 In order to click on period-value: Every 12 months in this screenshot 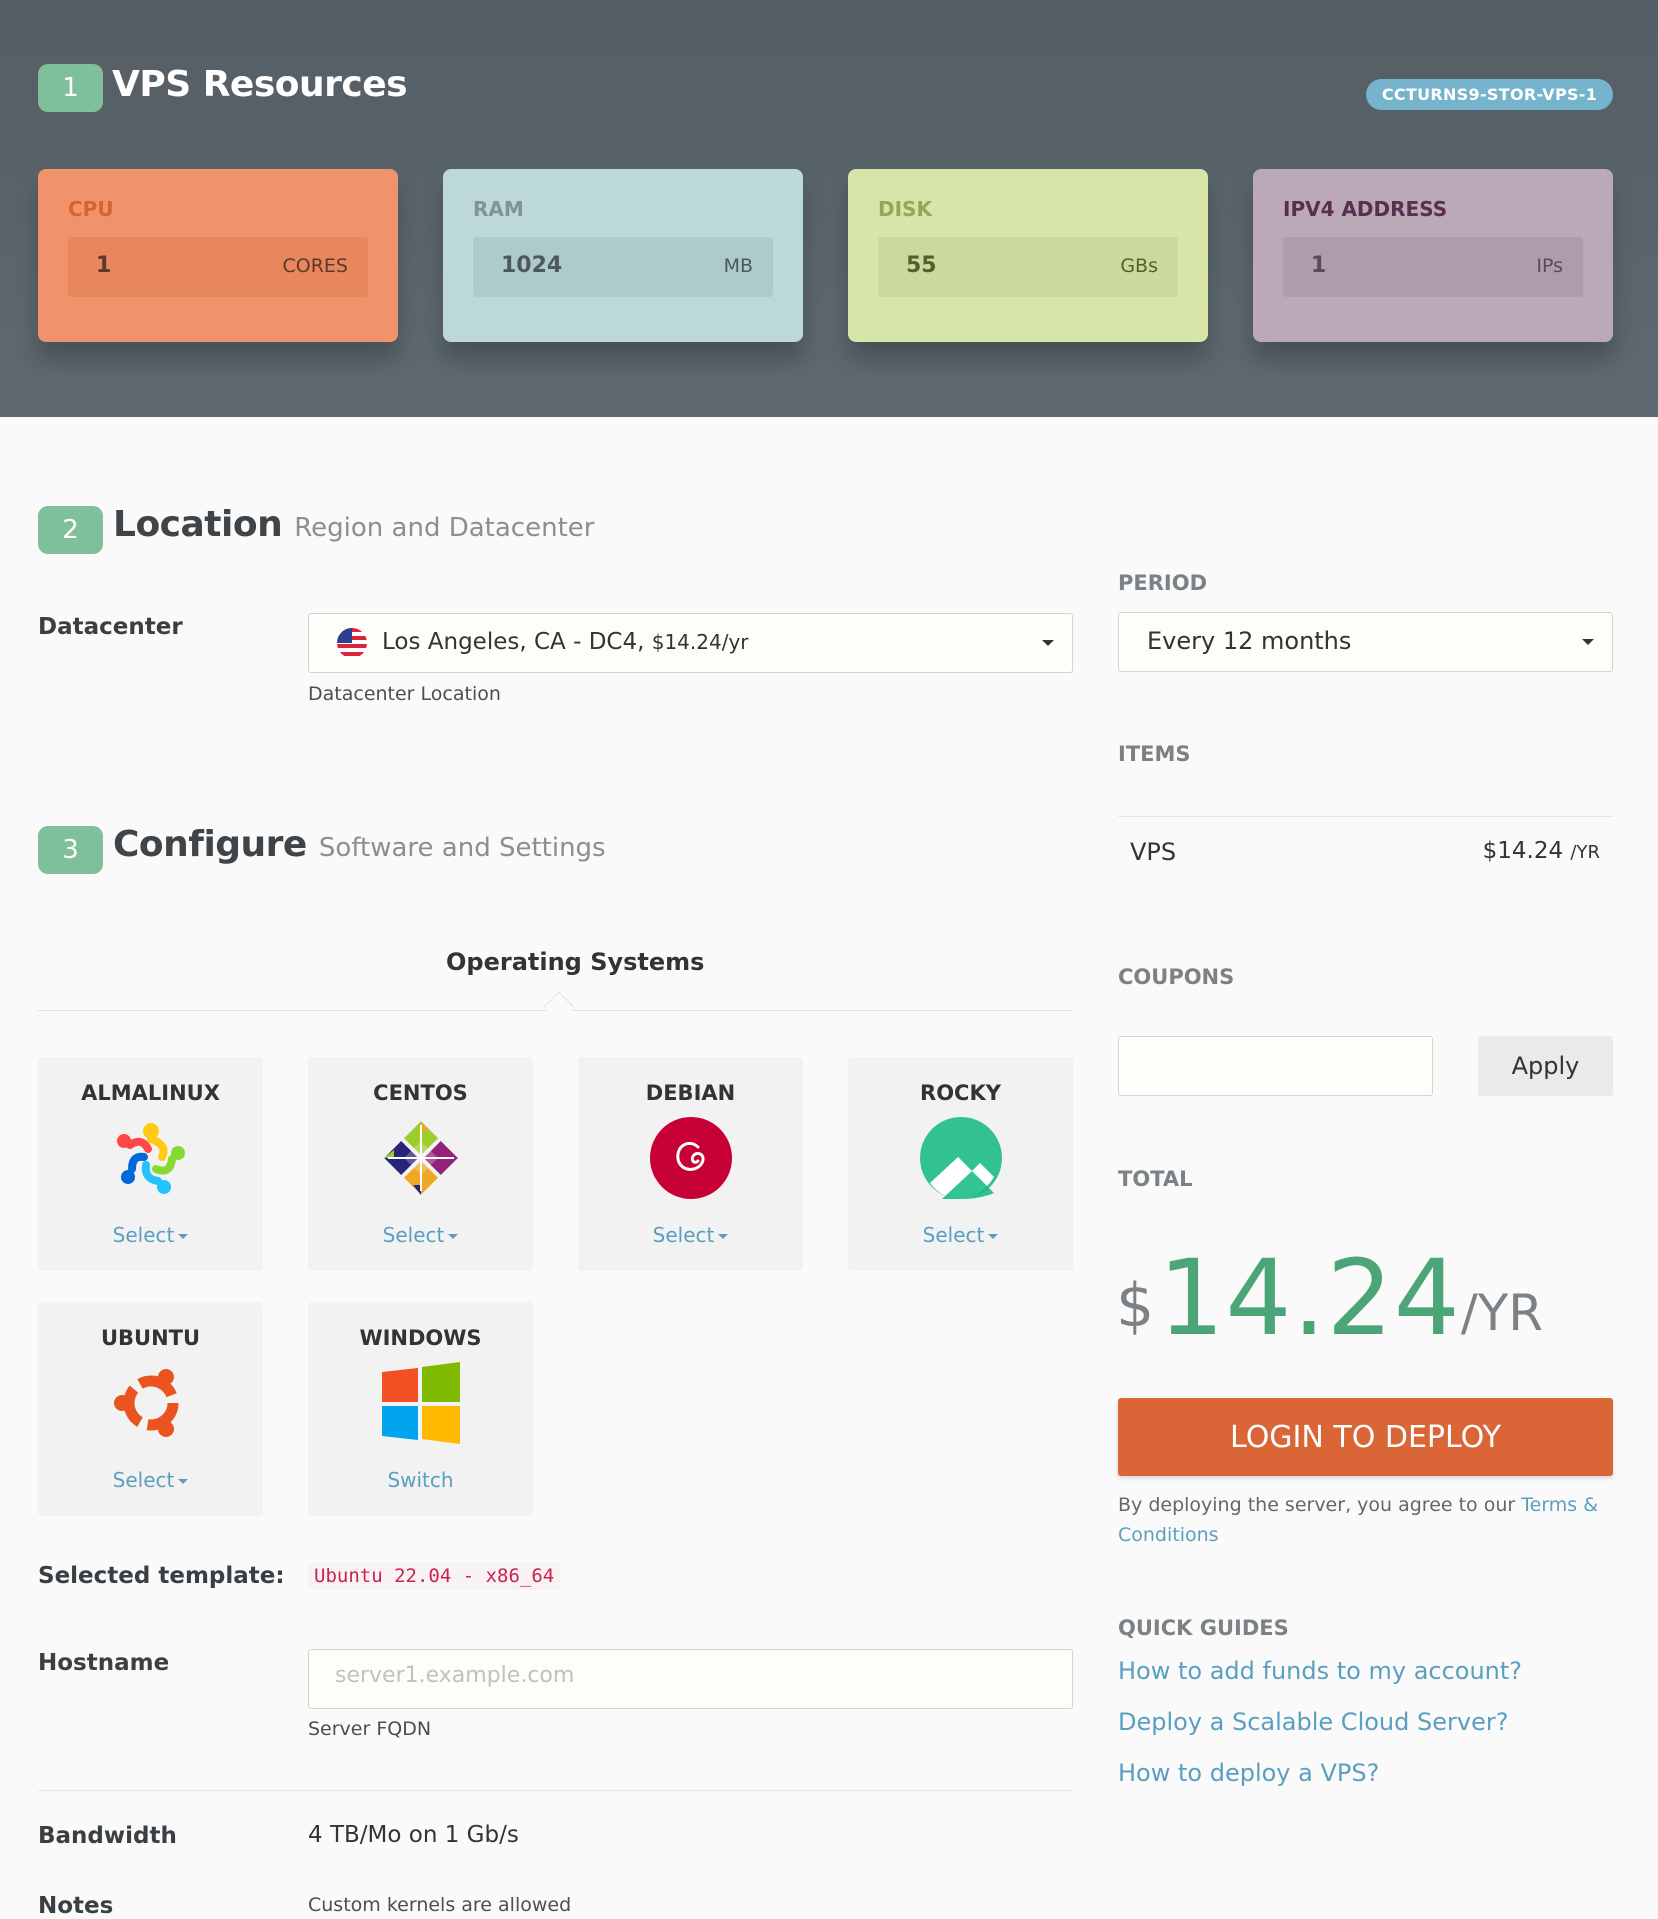, I will do `click(1249, 641)`.